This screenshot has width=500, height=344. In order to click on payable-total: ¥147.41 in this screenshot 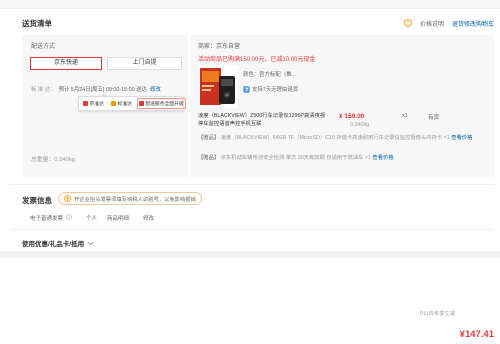, I will do `click(476, 334)`.